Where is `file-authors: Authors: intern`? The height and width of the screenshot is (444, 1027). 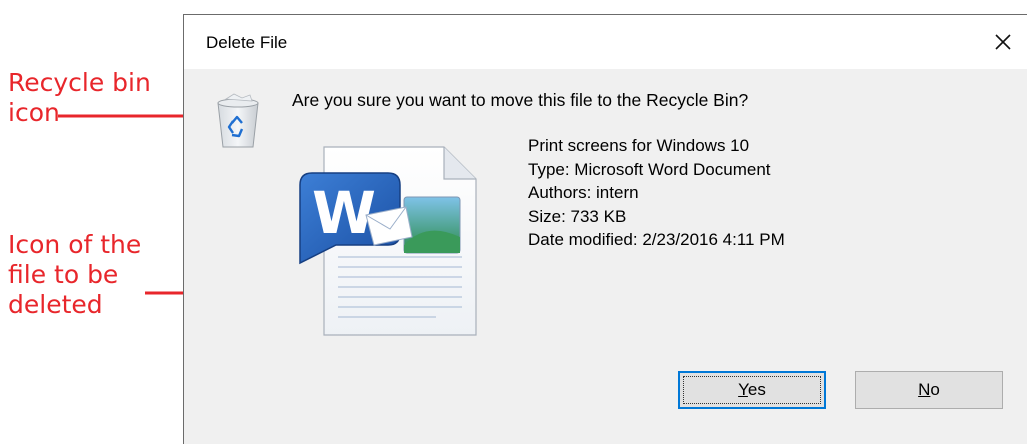 file-authors: Authors: intern is located at coordinates (583, 192).